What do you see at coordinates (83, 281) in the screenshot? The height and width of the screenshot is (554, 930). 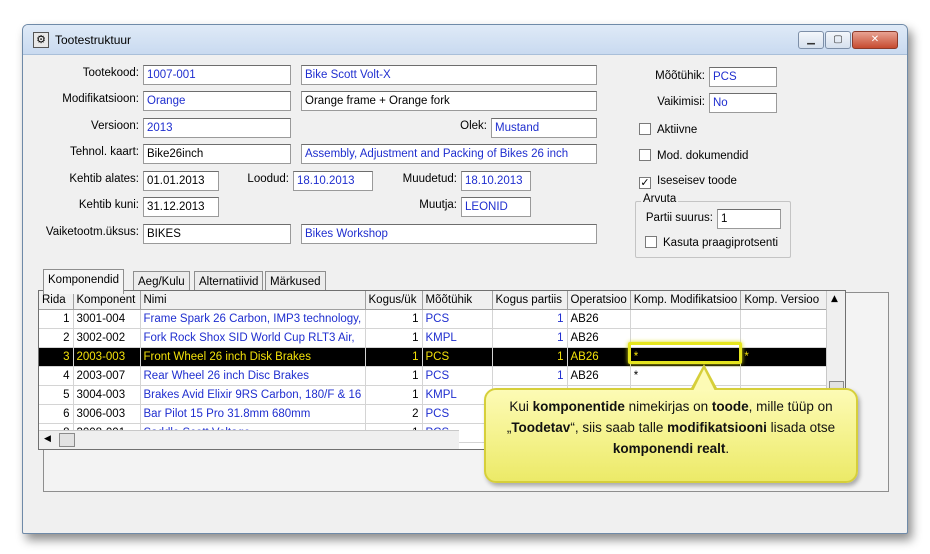 I see `tab-komponendid: Komponendid` at bounding box center [83, 281].